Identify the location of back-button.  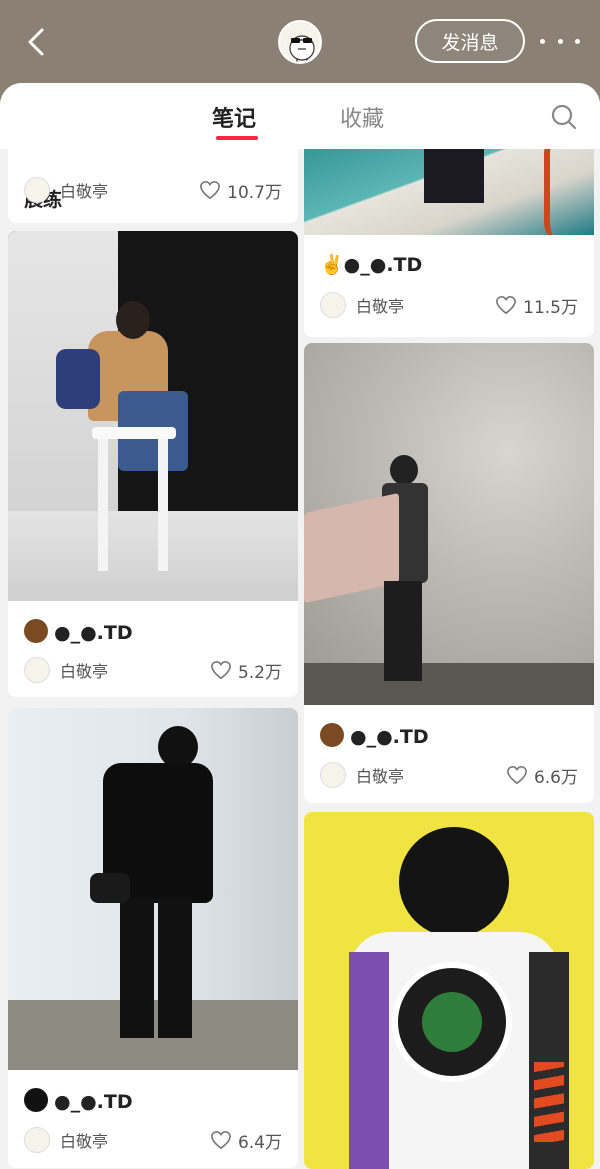
(36, 42).